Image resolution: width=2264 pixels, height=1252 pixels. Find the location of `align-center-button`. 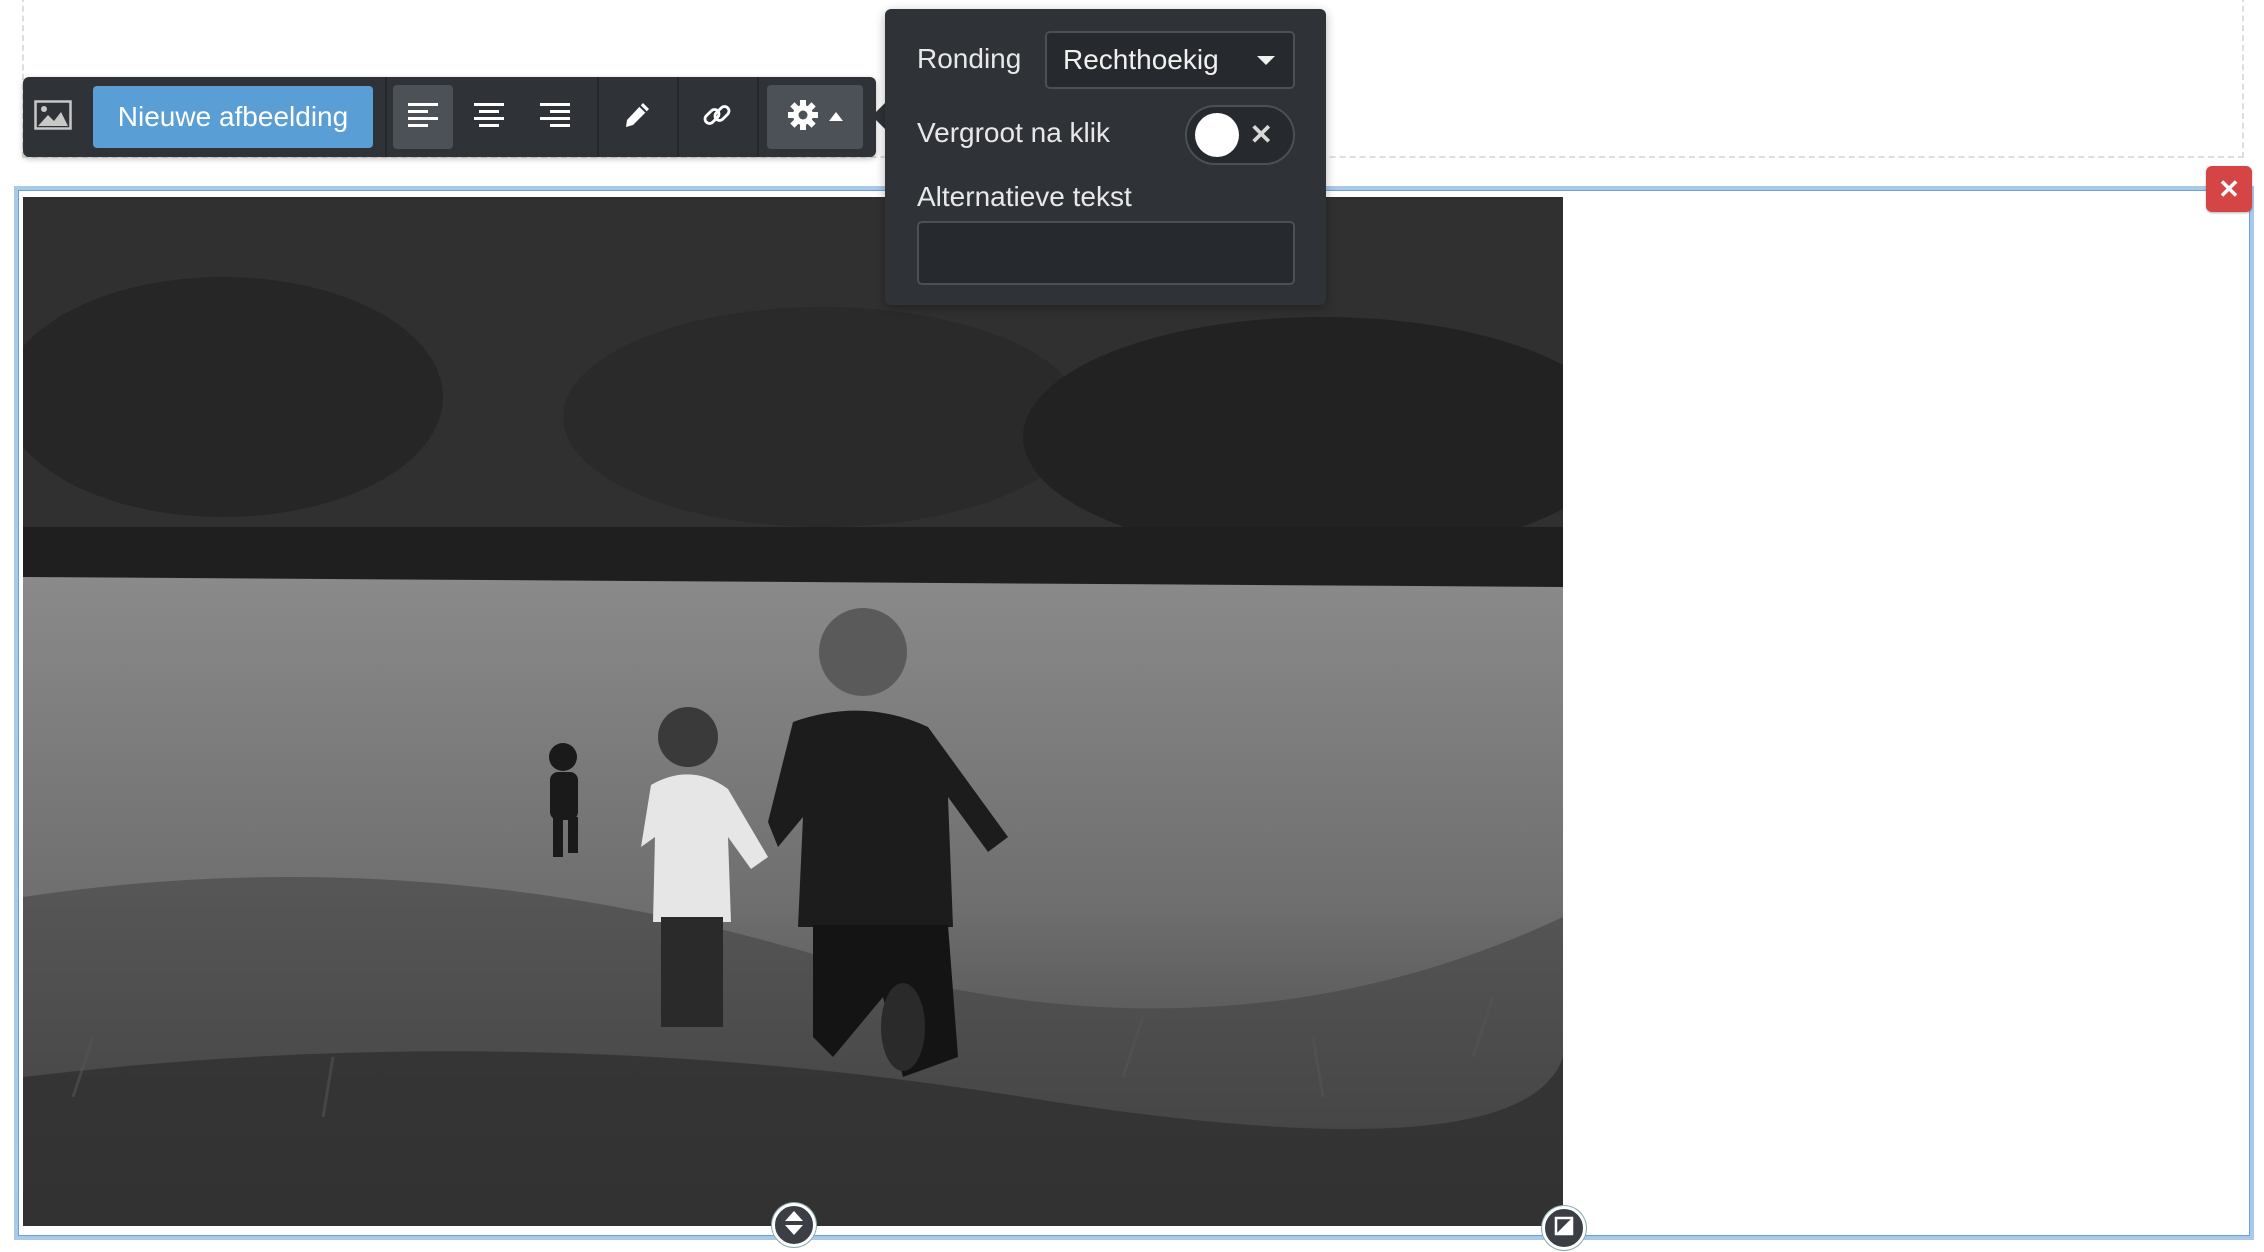

align-center-button is located at coordinates (489, 117).